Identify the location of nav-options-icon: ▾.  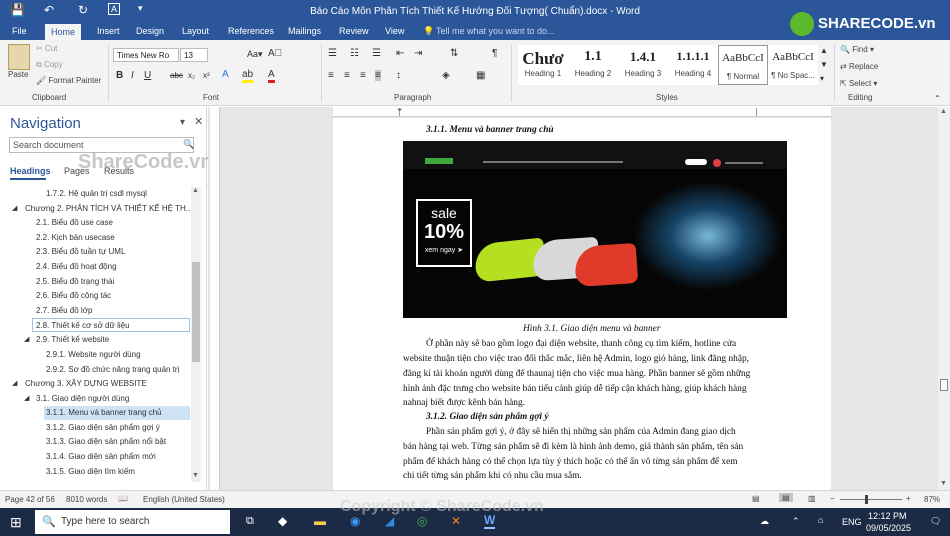
(182, 122).